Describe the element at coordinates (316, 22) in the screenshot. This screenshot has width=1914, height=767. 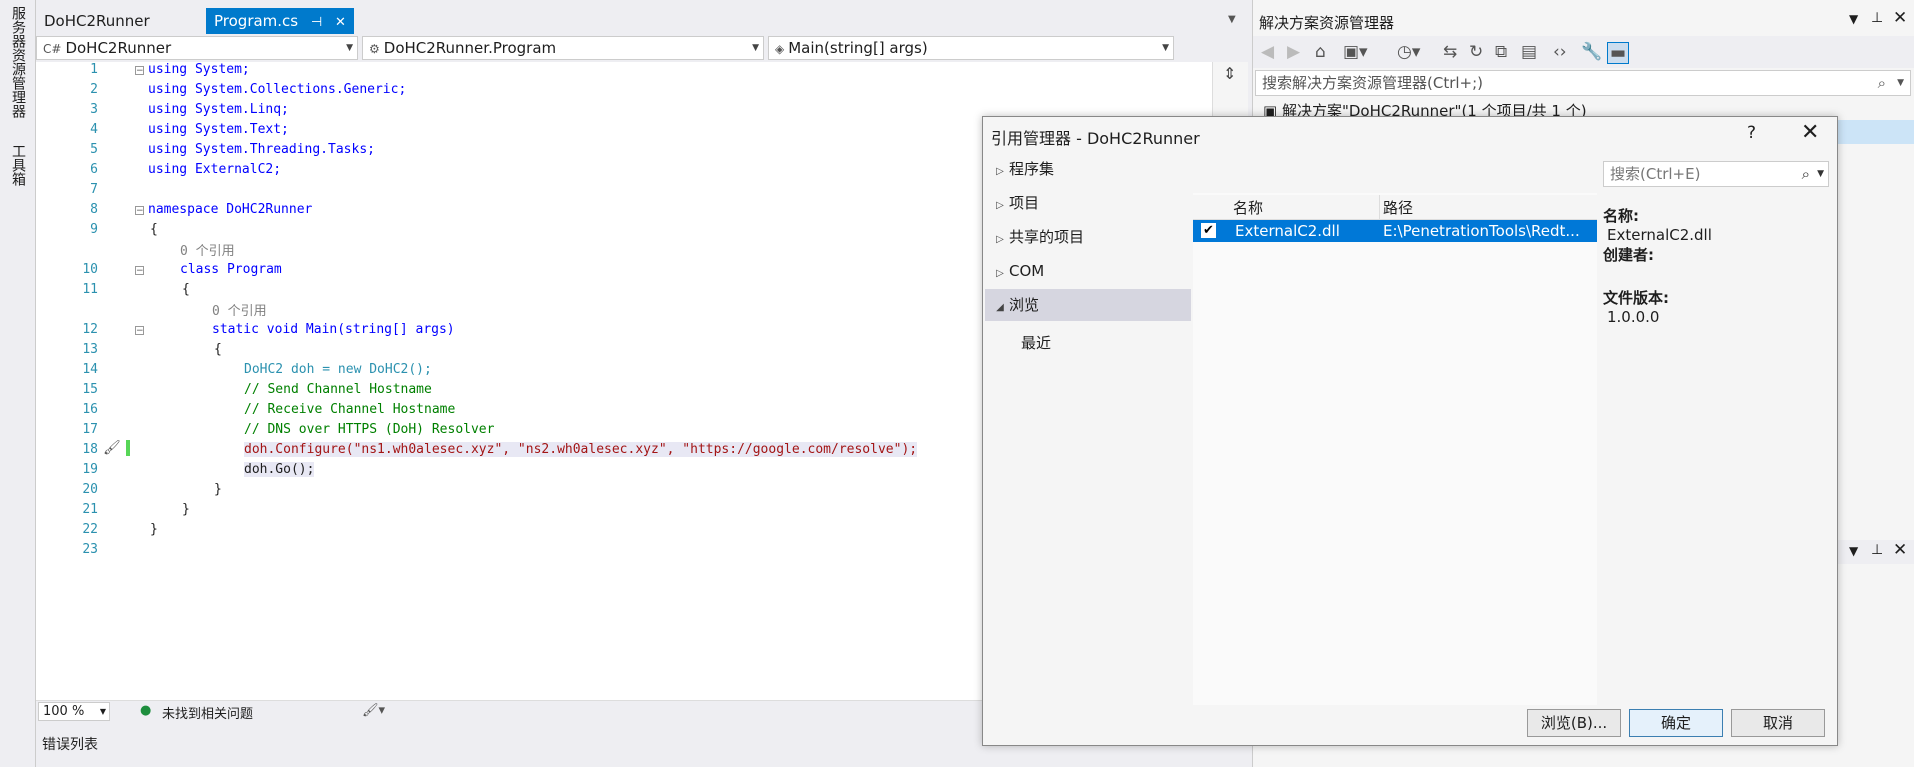
I see `pin-icon: ⊣` at that location.